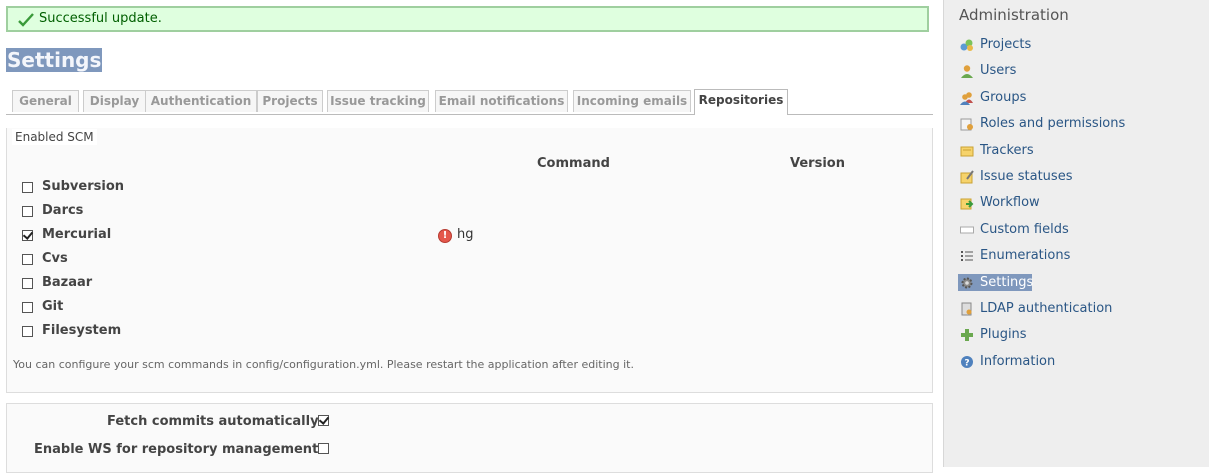 The image size is (1209, 473). I want to click on issue-status-icon, so click(967, 177).